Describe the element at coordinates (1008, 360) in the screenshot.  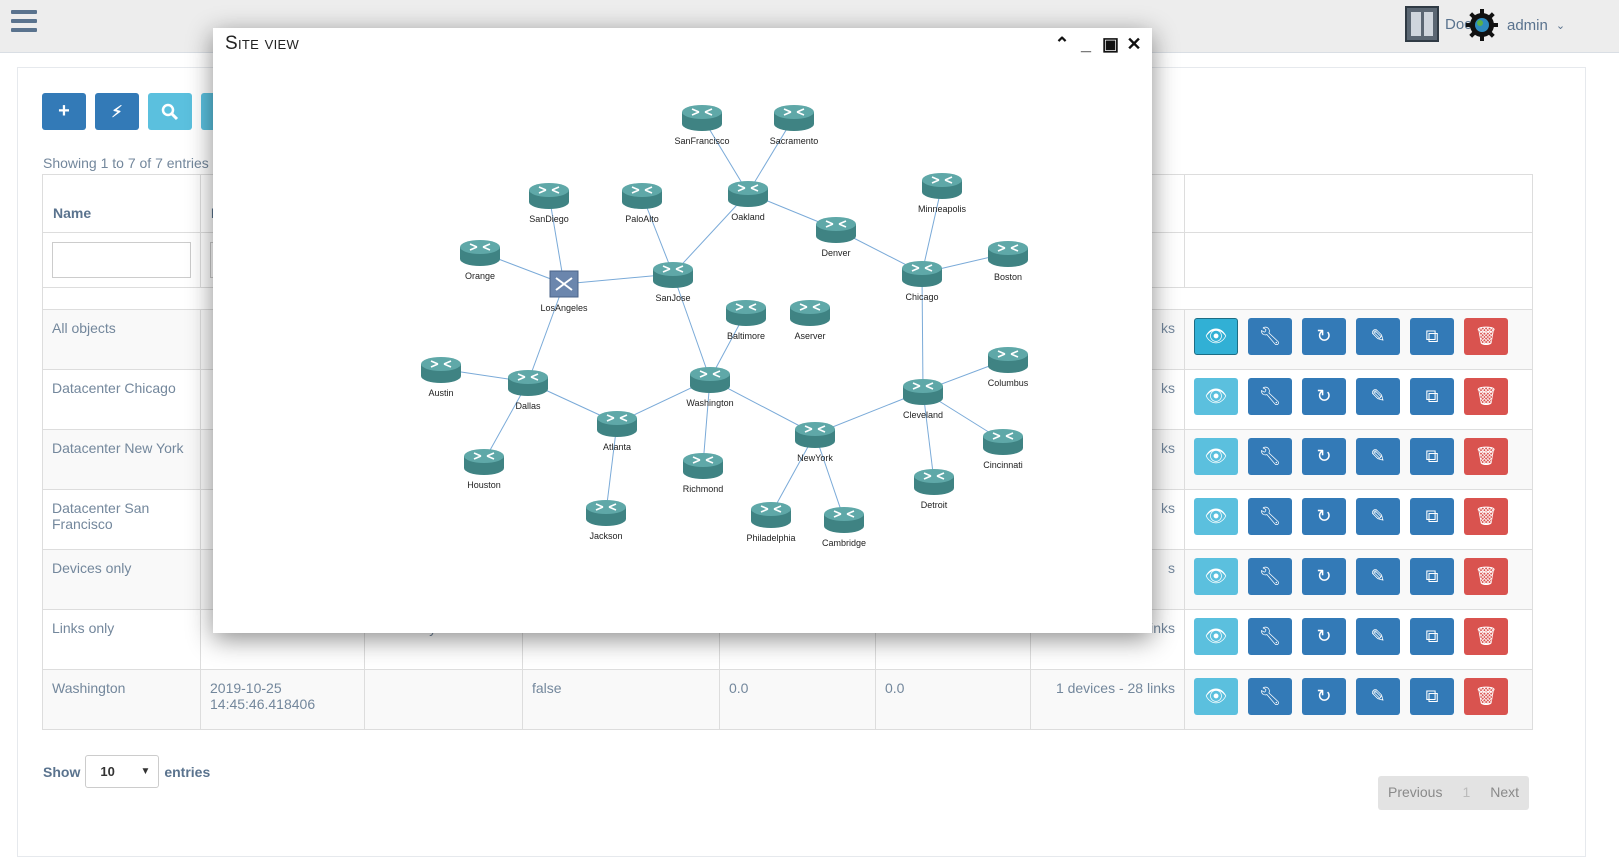
I see `node-Columbus` at that location.